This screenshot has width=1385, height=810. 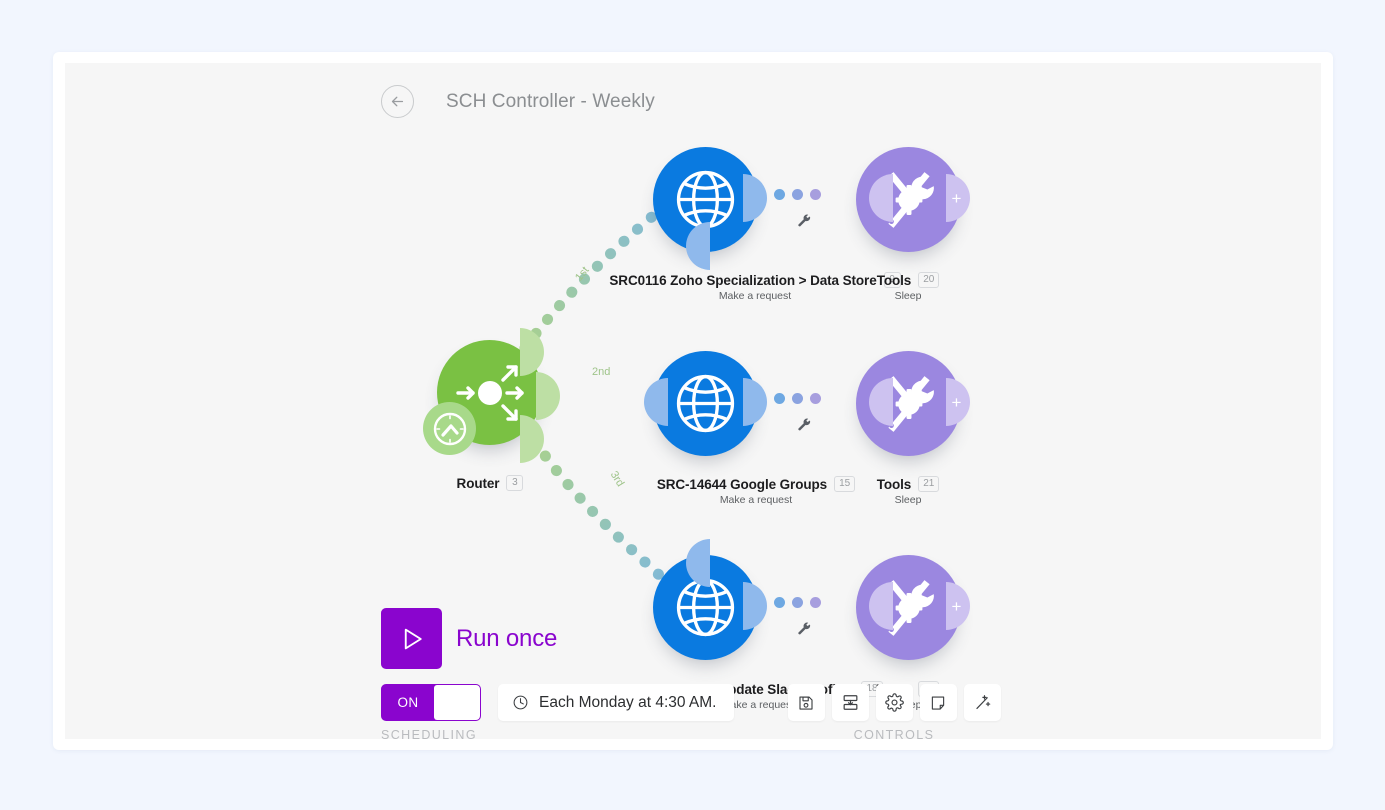 What do you see at coordinates (743, 280) in the screenshot?
I see `module-title: SRC0116 Zoho Specialization > Data Store` at bounding box center [743, 280].